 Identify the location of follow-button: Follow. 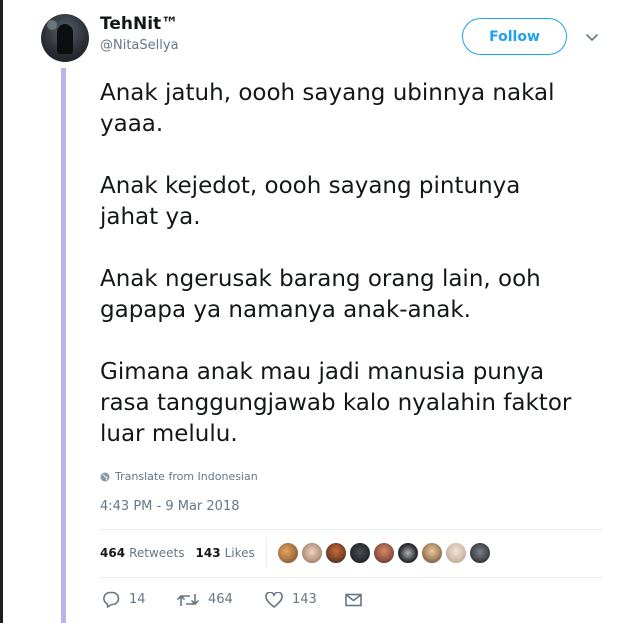
(514, 36).